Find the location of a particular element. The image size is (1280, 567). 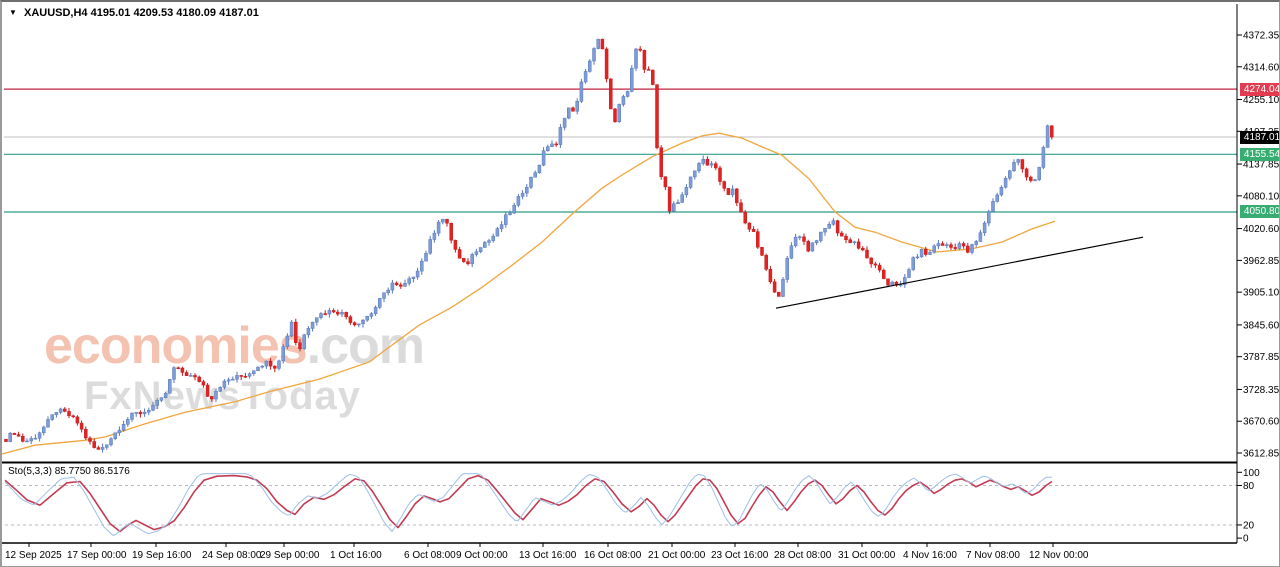

resistance-price-badge: 4274.04 is located at coordinates (1259, 89).